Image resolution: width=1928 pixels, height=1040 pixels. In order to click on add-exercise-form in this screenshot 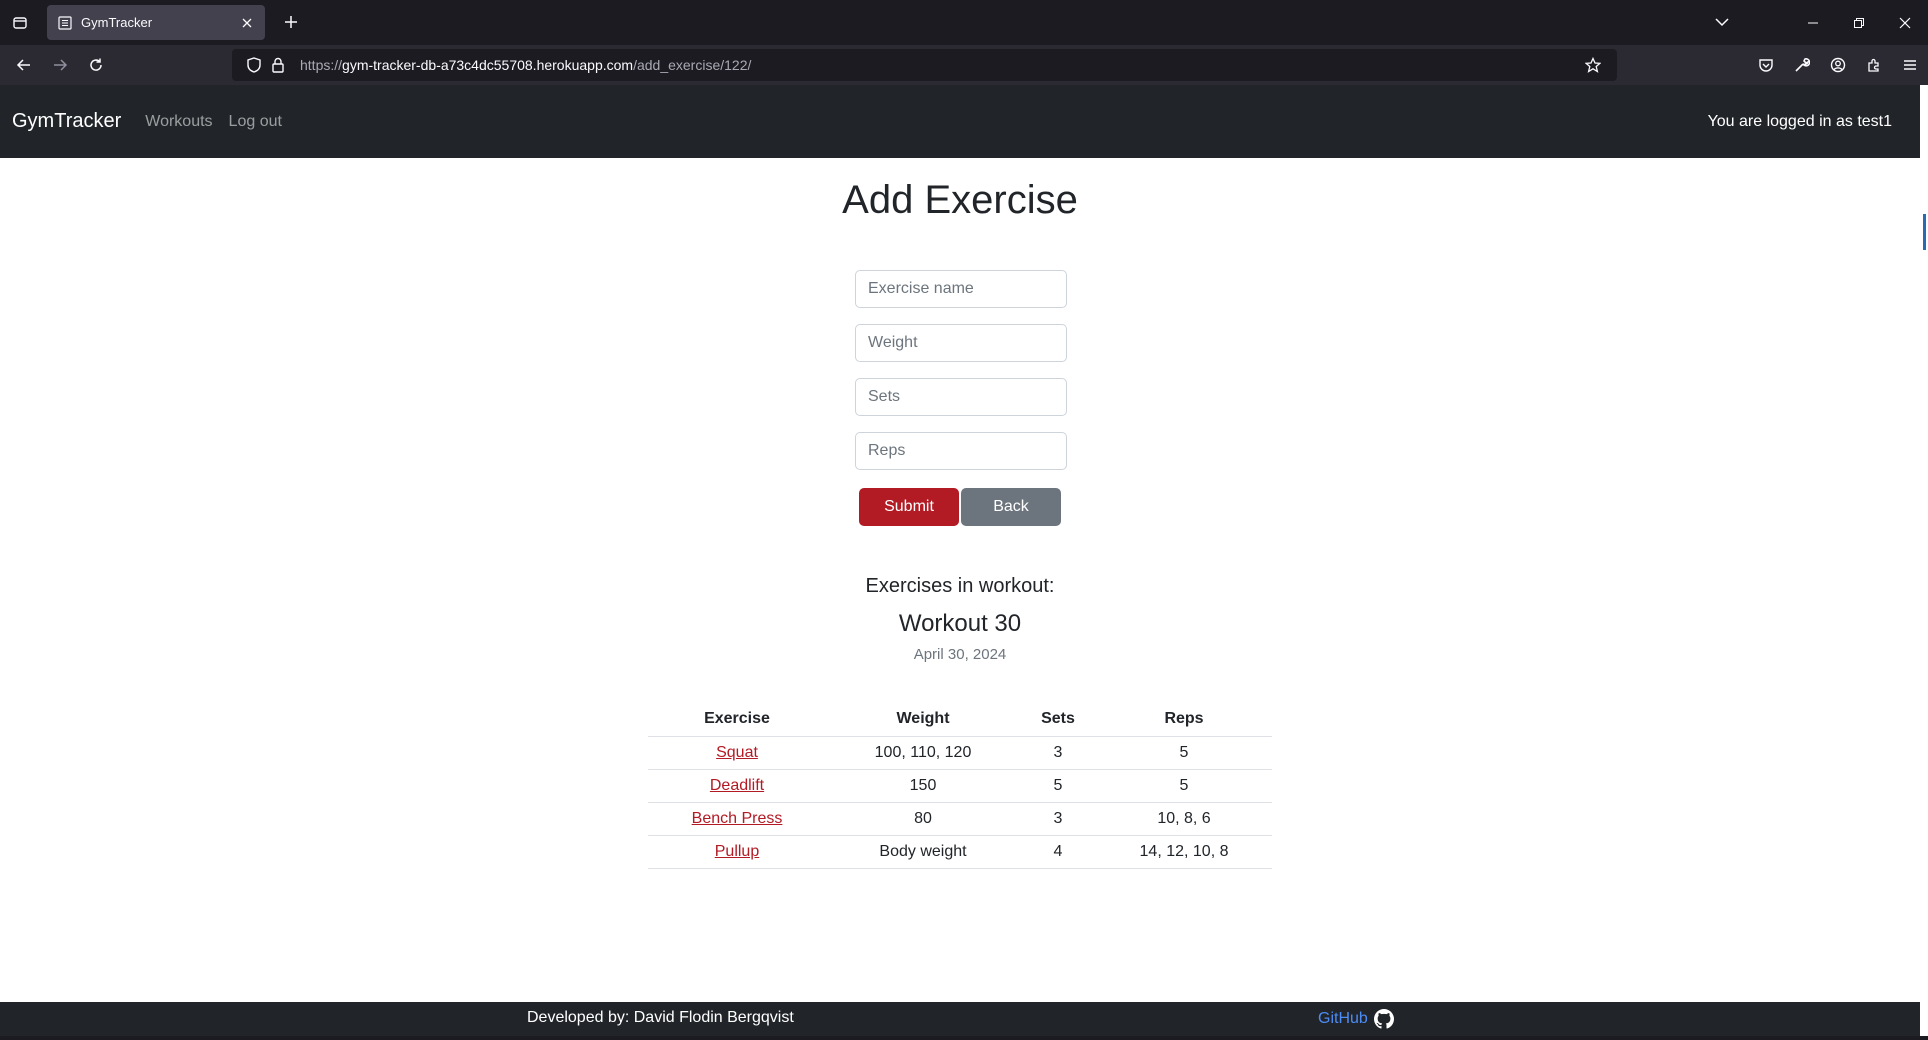, I will do `click(961, 378)`.